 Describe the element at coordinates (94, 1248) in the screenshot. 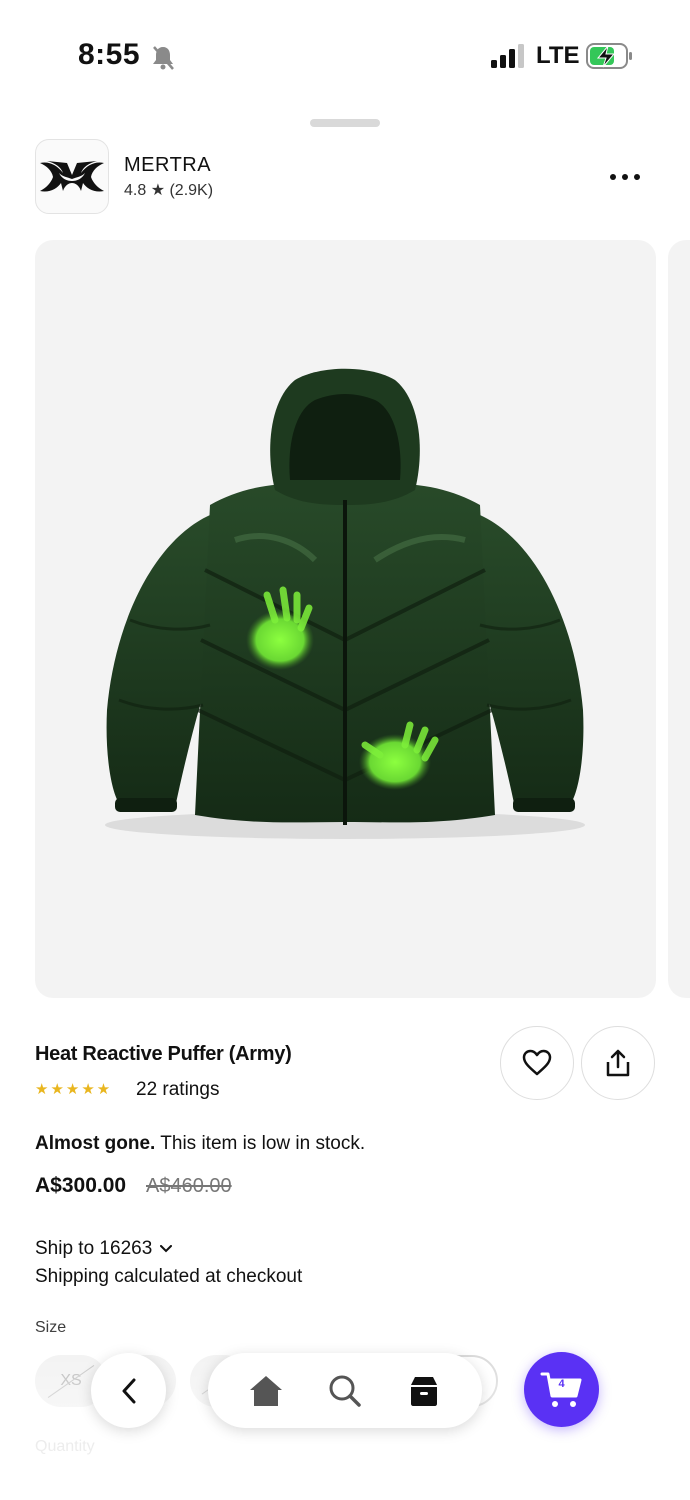

I see `ship-to-label: Ship to 16263` at that location.